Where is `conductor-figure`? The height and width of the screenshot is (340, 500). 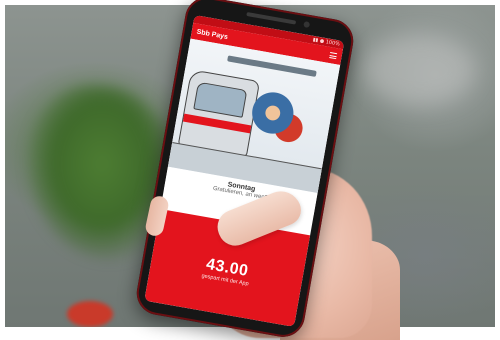 conductor-figure is located at coordinates (277, 120).